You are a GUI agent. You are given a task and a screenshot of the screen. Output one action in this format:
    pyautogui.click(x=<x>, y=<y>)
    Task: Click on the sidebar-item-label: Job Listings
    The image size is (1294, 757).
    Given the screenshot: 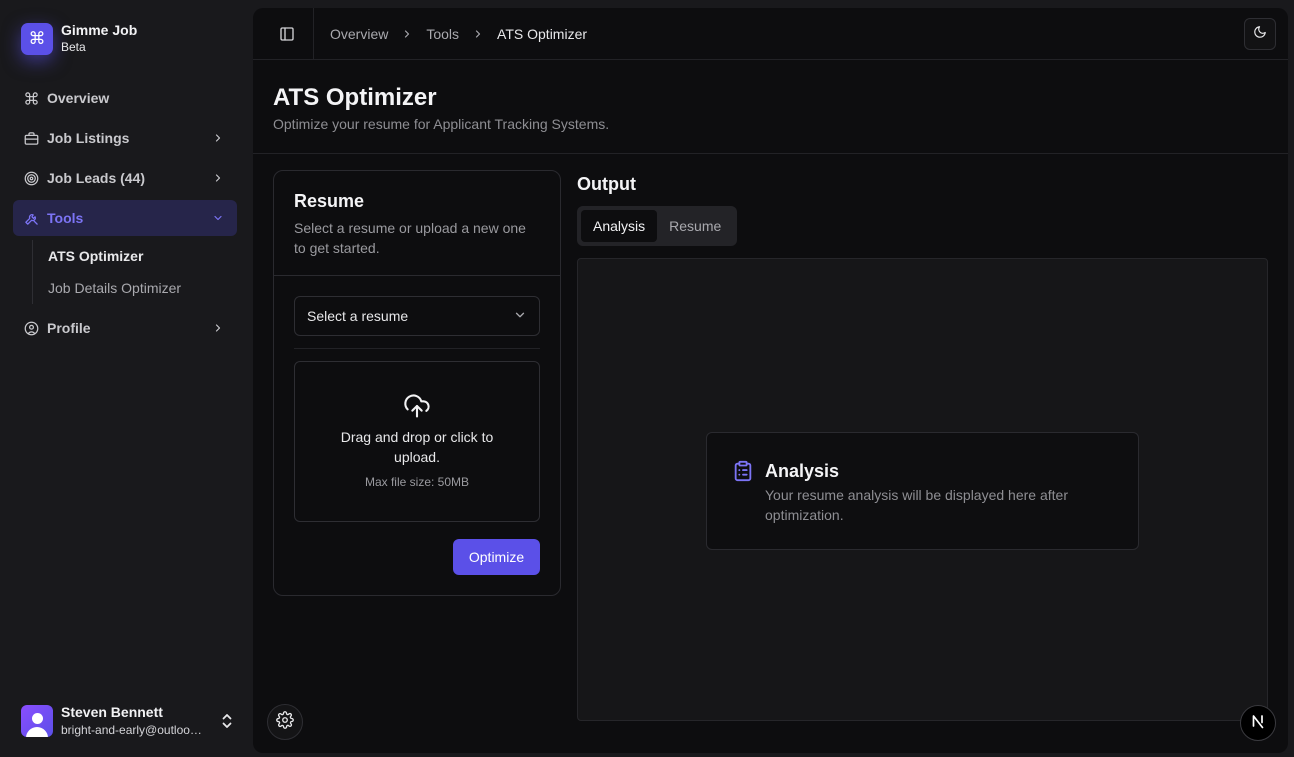 What is the action you would take?
    pyautogui.click(x=88, y=138)
    